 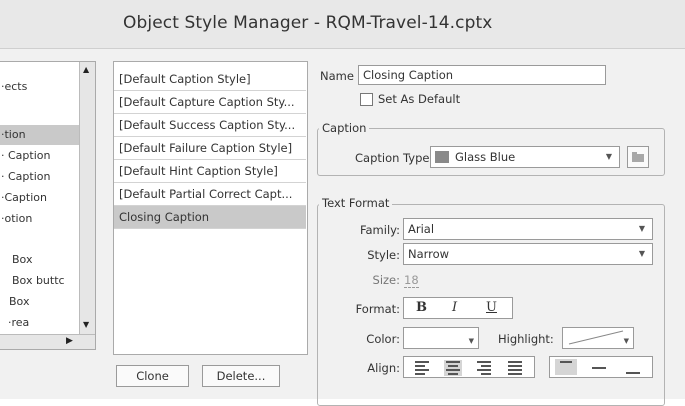 What do you see at coordinates (528, 229) in the screenshot?
I see `family-select: Arial ▼` at bounding box center [528, 229].